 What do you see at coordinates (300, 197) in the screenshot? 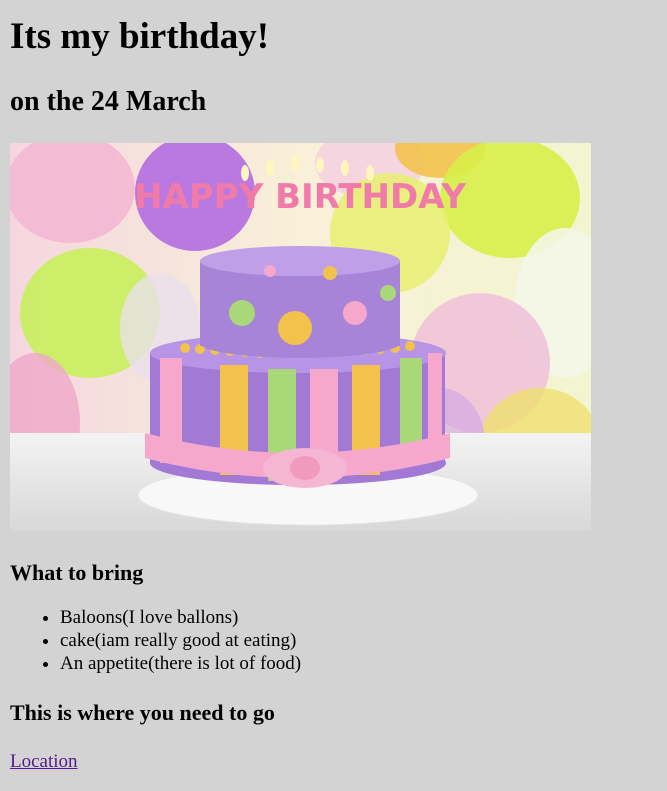
I see `cake-candles-text: HAPPY BIRTHDAY` at bounding box center [300, 197].